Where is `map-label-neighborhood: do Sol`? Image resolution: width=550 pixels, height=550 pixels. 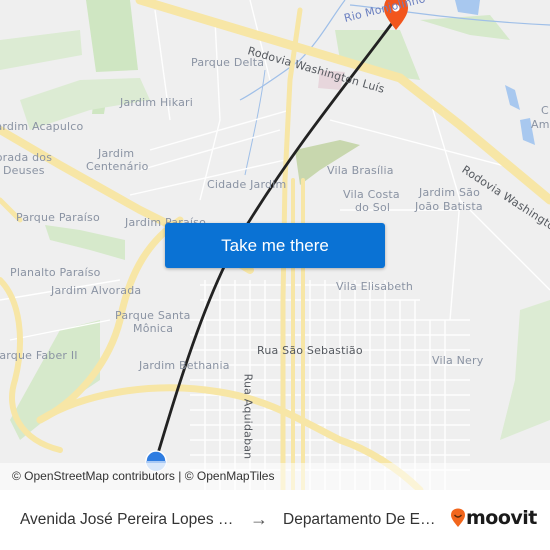 map-label-neighborhood: do Sol is located at coordinates (373, 207).